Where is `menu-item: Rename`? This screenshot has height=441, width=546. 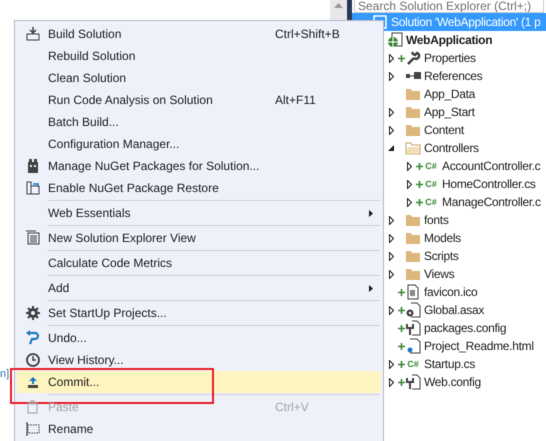 menu-item: Rename is located at coordinates (199, 429).